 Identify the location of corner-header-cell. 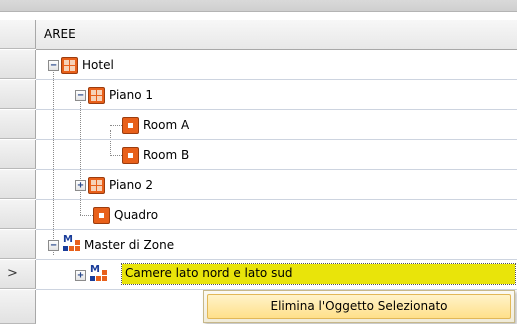
(18, 34).